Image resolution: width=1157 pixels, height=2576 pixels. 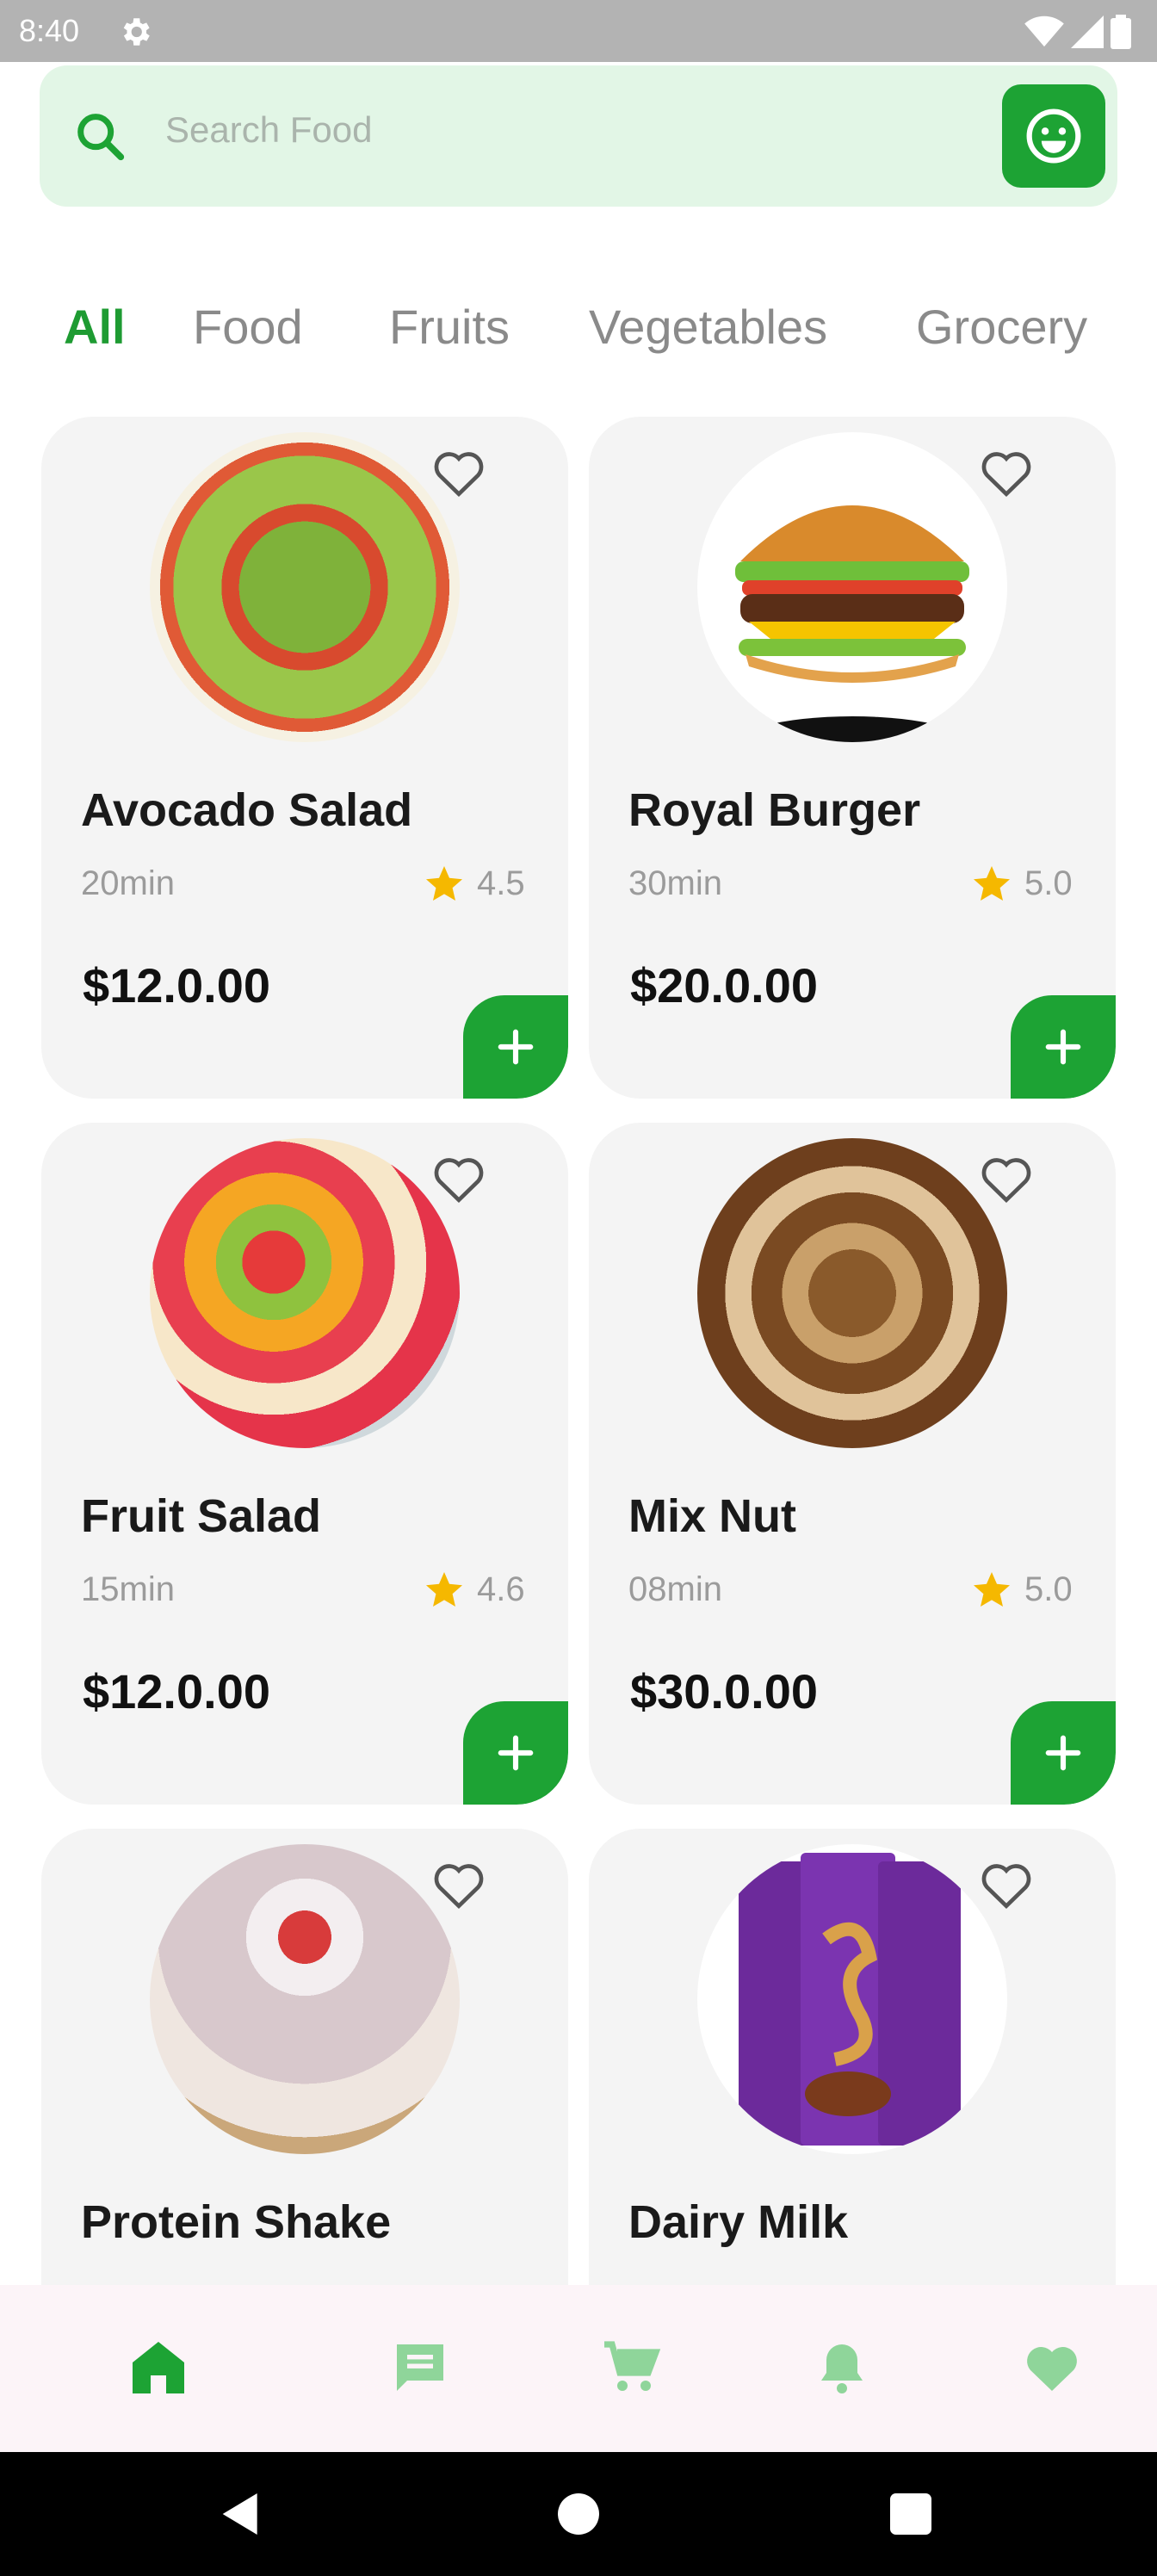 I want to click on tab-all: All, so click(x=95, y=327).